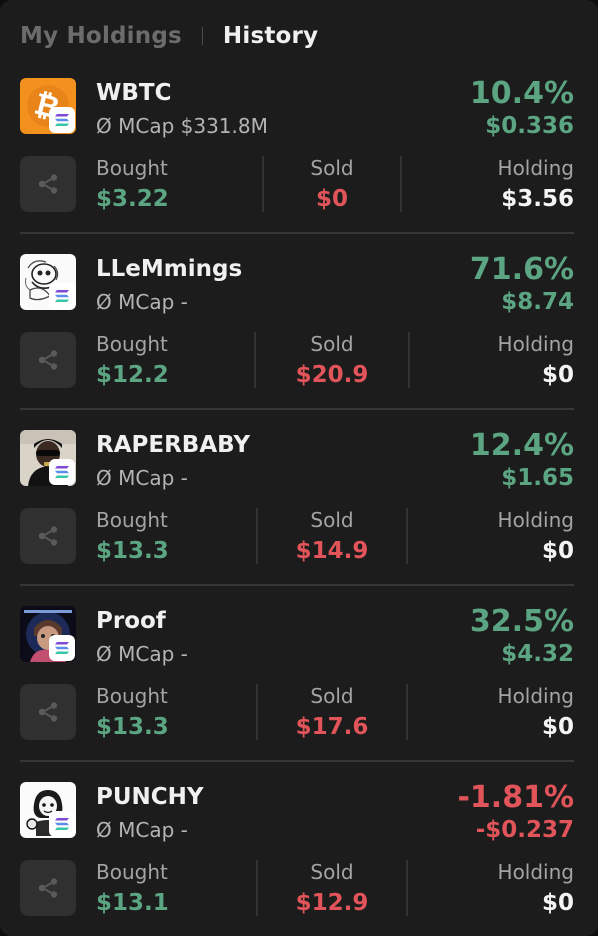 The height and width of the screenshot is (936, 598). I want to click on holding-value: $3.56, so click(537, 199).